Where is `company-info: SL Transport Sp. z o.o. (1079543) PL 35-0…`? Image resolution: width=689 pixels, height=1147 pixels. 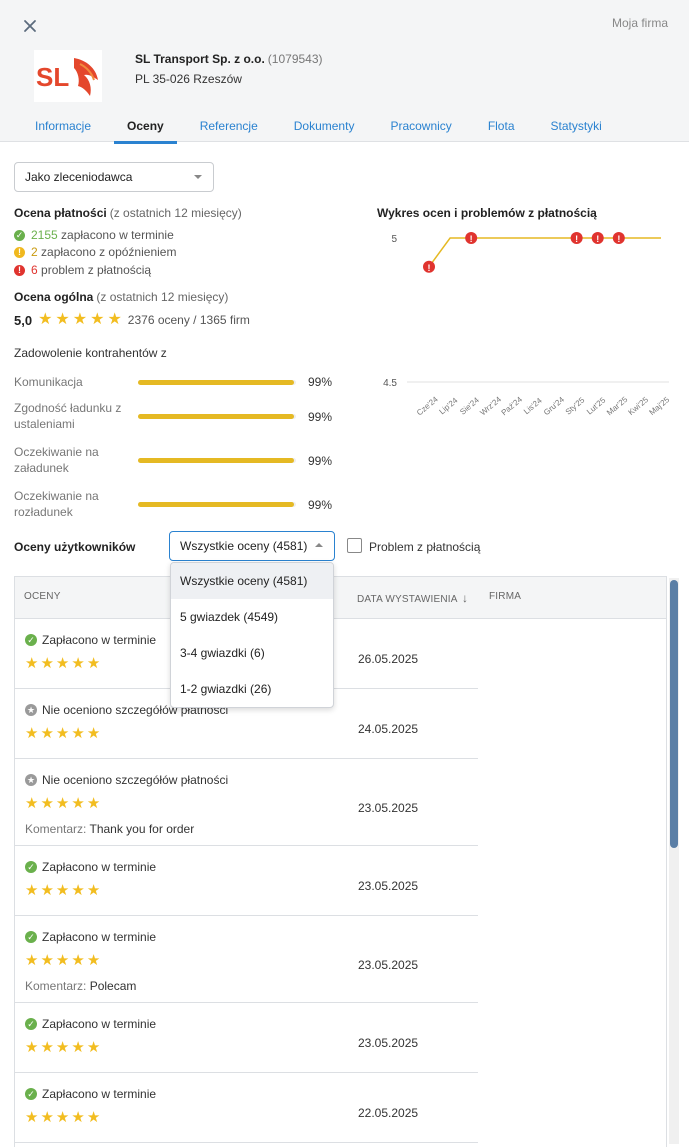 company-info: SL Transport Sp. z o.o. (1079543) PL 35-0… is located at coordinates (229, 69).